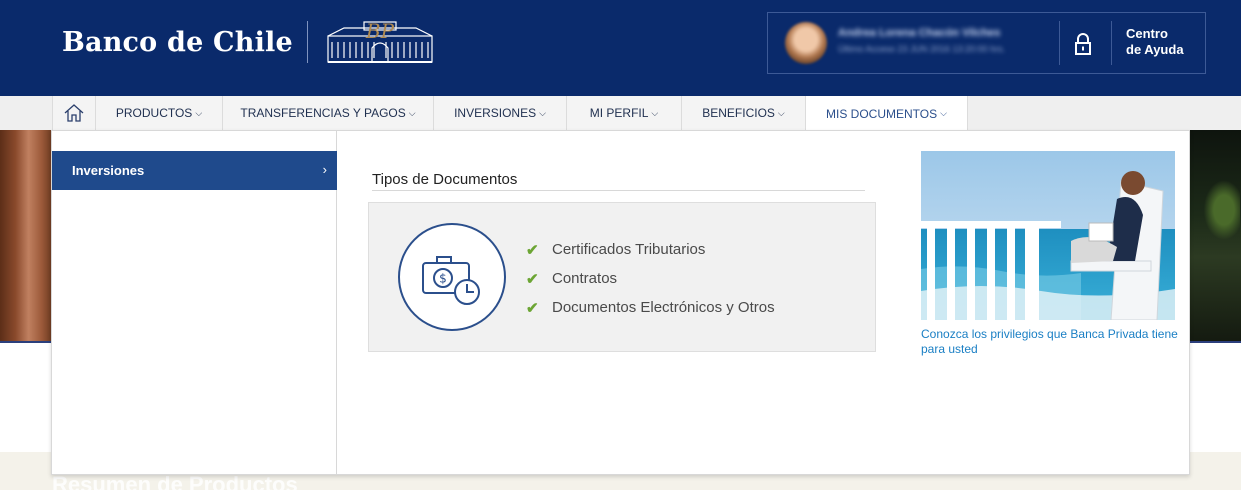  I want to click on nav-label: PRODUCTOS, so click(154, 113).